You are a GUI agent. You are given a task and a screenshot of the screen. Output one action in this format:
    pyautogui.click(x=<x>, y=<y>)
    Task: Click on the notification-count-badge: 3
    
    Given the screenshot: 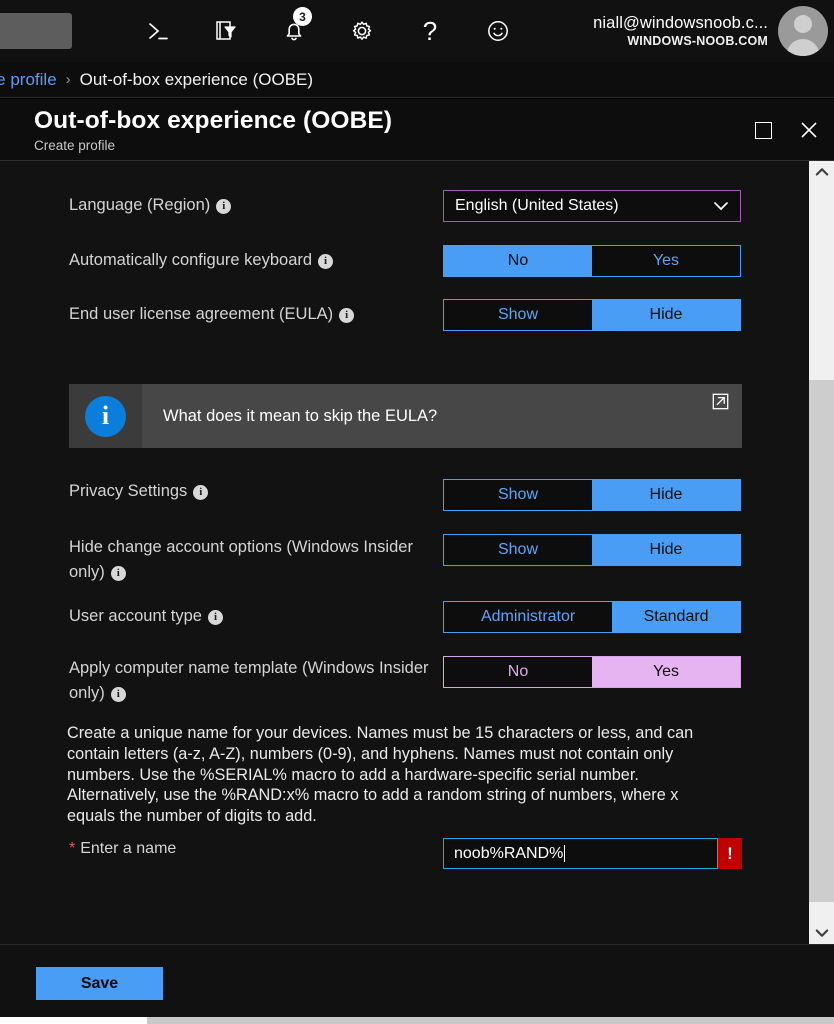 What is the action you would take?
    pyautogui.click(x=302, y=16)
    